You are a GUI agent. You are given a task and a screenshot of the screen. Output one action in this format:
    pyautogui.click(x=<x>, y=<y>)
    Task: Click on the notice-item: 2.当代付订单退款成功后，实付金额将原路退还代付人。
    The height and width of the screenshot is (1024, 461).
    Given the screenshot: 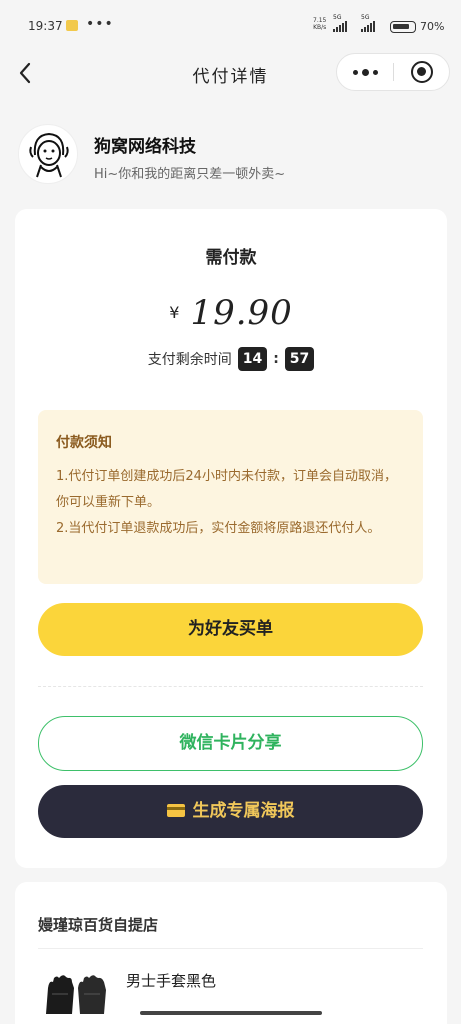 What is the action you would take?
    pyautogui.click(x=218, y=528)
    